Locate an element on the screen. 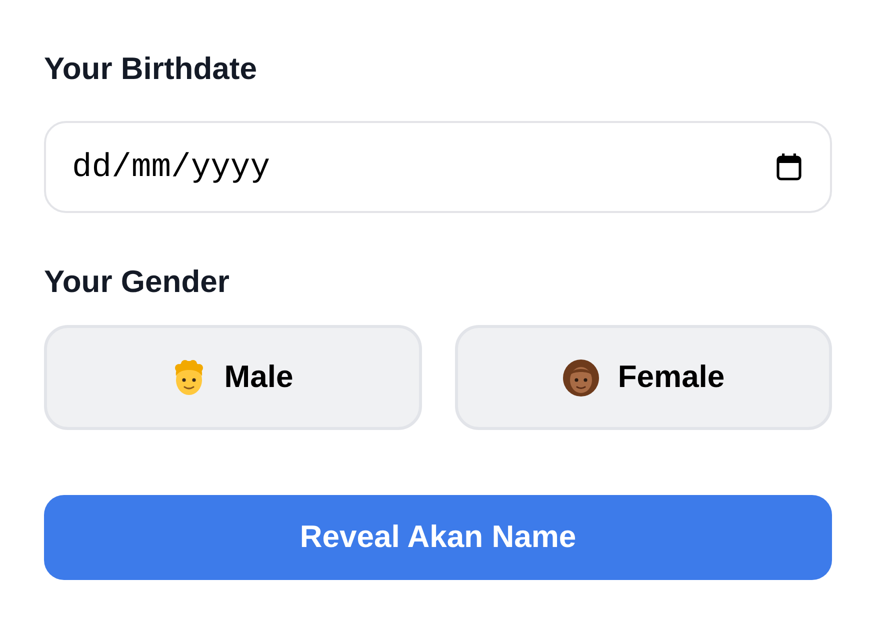 The image size is (876, 620). gender-label: Your Gender is located at coordinates (137, 282).